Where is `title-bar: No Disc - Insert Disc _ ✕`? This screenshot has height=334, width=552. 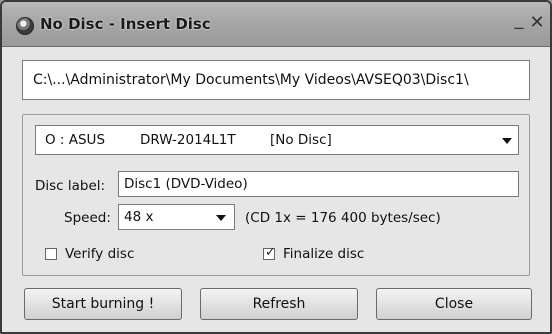 title-bar: No Disc - Insert Disc _ ✕ is located at coordinates (276, 24).